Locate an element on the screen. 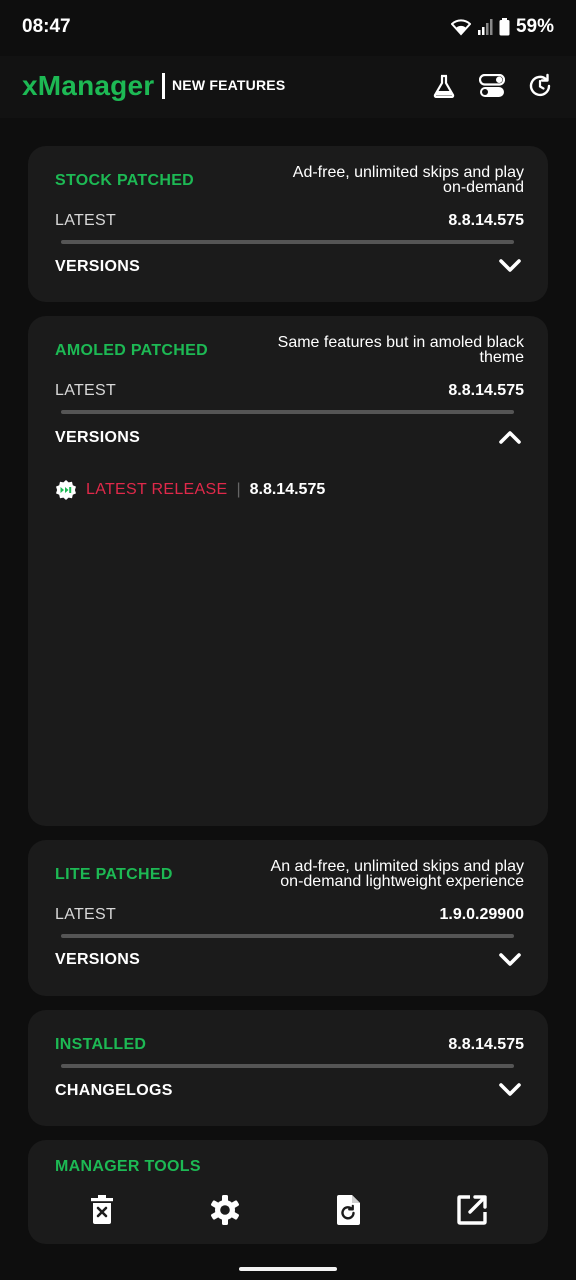 The height and width of the screenshot is (1280, 576). description-line: Ad-free, unlimited skips and play is located at coordinates (408, 172).